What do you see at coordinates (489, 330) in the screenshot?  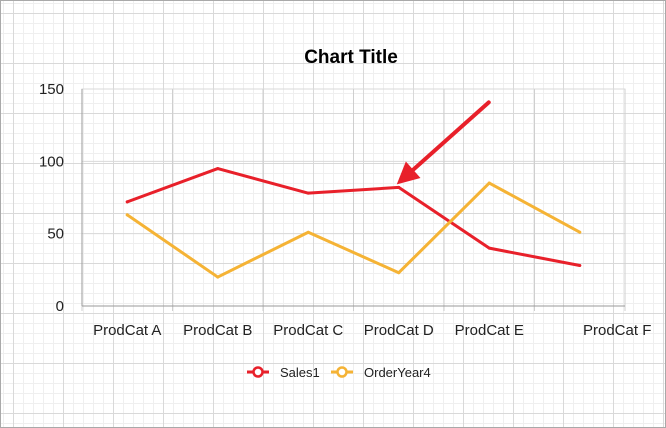 I see `x-tick-label: ProdCat E` at bounding box center [489, 330].